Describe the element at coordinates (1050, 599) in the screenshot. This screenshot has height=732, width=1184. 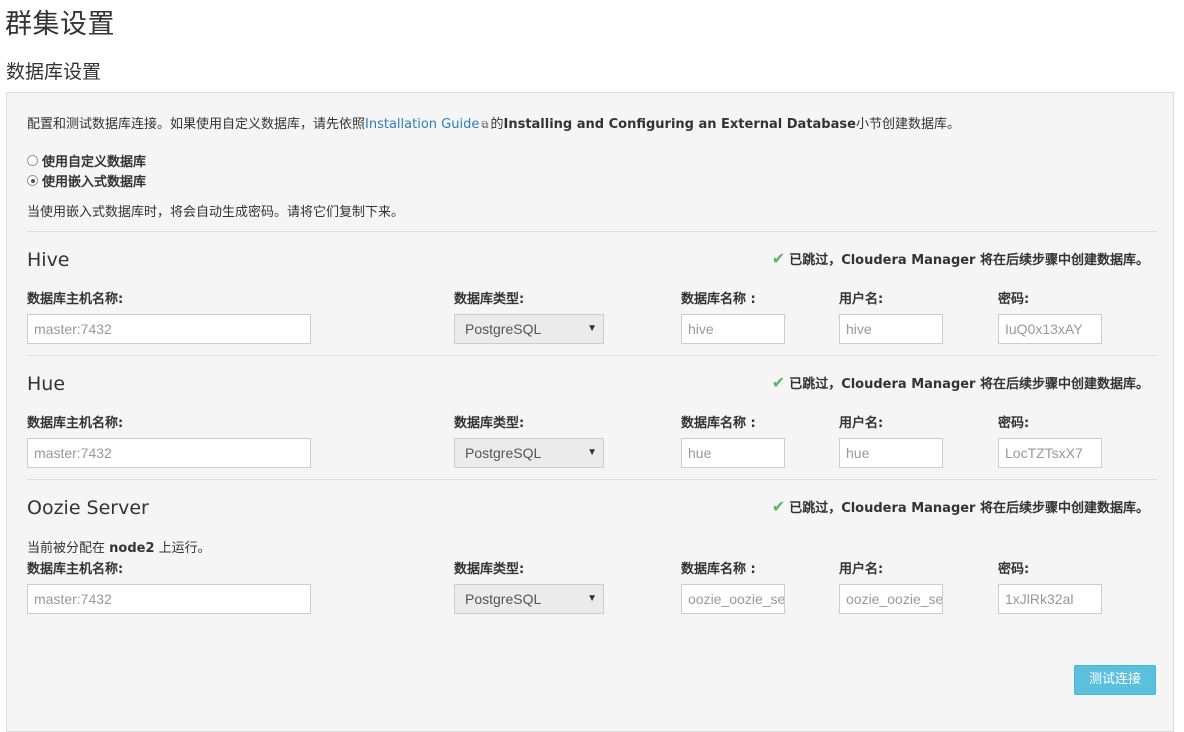
I see `password-input-oozie: 1xJlRk32al` at that location.